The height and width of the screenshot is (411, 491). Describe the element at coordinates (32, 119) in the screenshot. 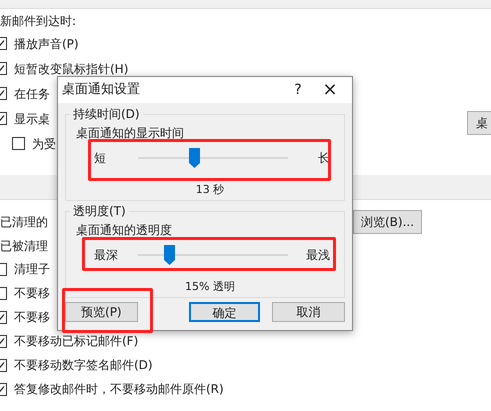

I see `option-label: 显示桌` at that location.